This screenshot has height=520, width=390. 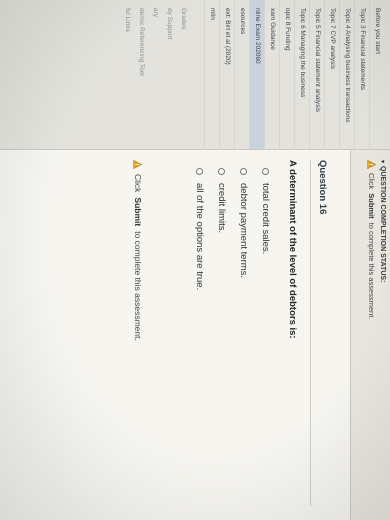 What do you see at coordinates (316, 74) in the screenshot?
I see `sidebar-item-topic-5: Topic 5 Financial statement analysis` at bounding box center [316, 74].